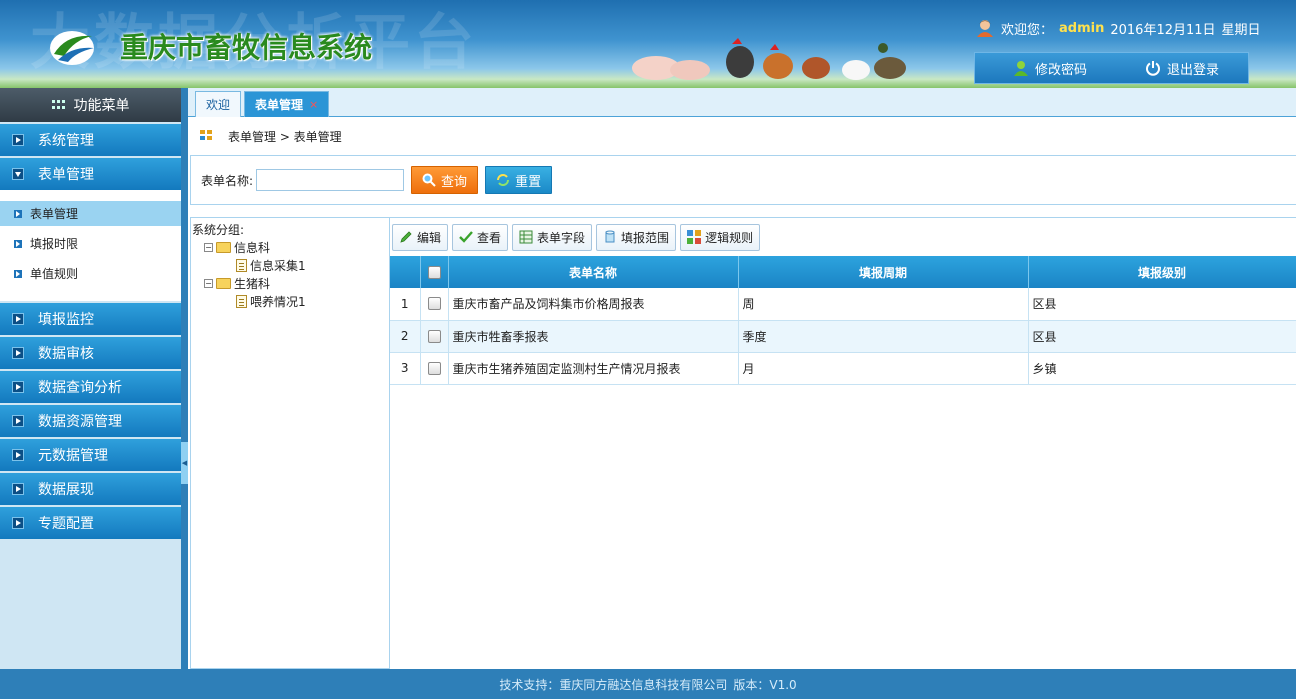 This screenshot has height=699, width=1296. Describe the element at coordinates (489, 237) in the screenshot. I see `view-button-label: 查看` at that location.